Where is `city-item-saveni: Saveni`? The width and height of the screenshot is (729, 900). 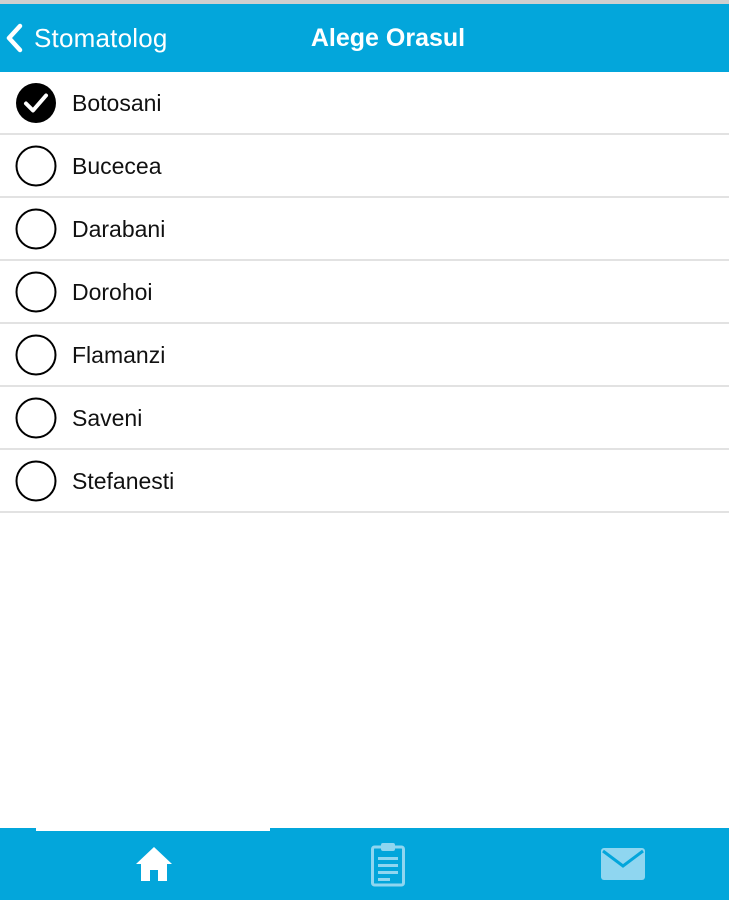 city-item-saveni: Saveni is located at coordinates (364, 418).